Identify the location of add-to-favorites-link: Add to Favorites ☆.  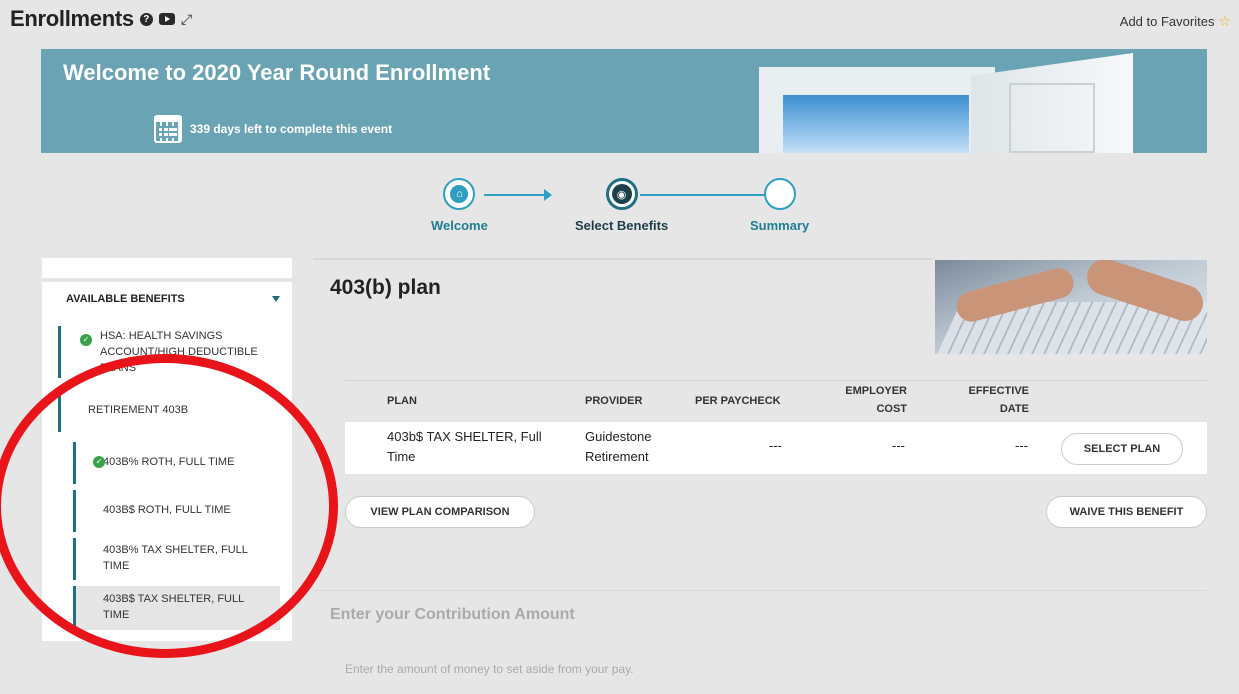
(1175, 21).